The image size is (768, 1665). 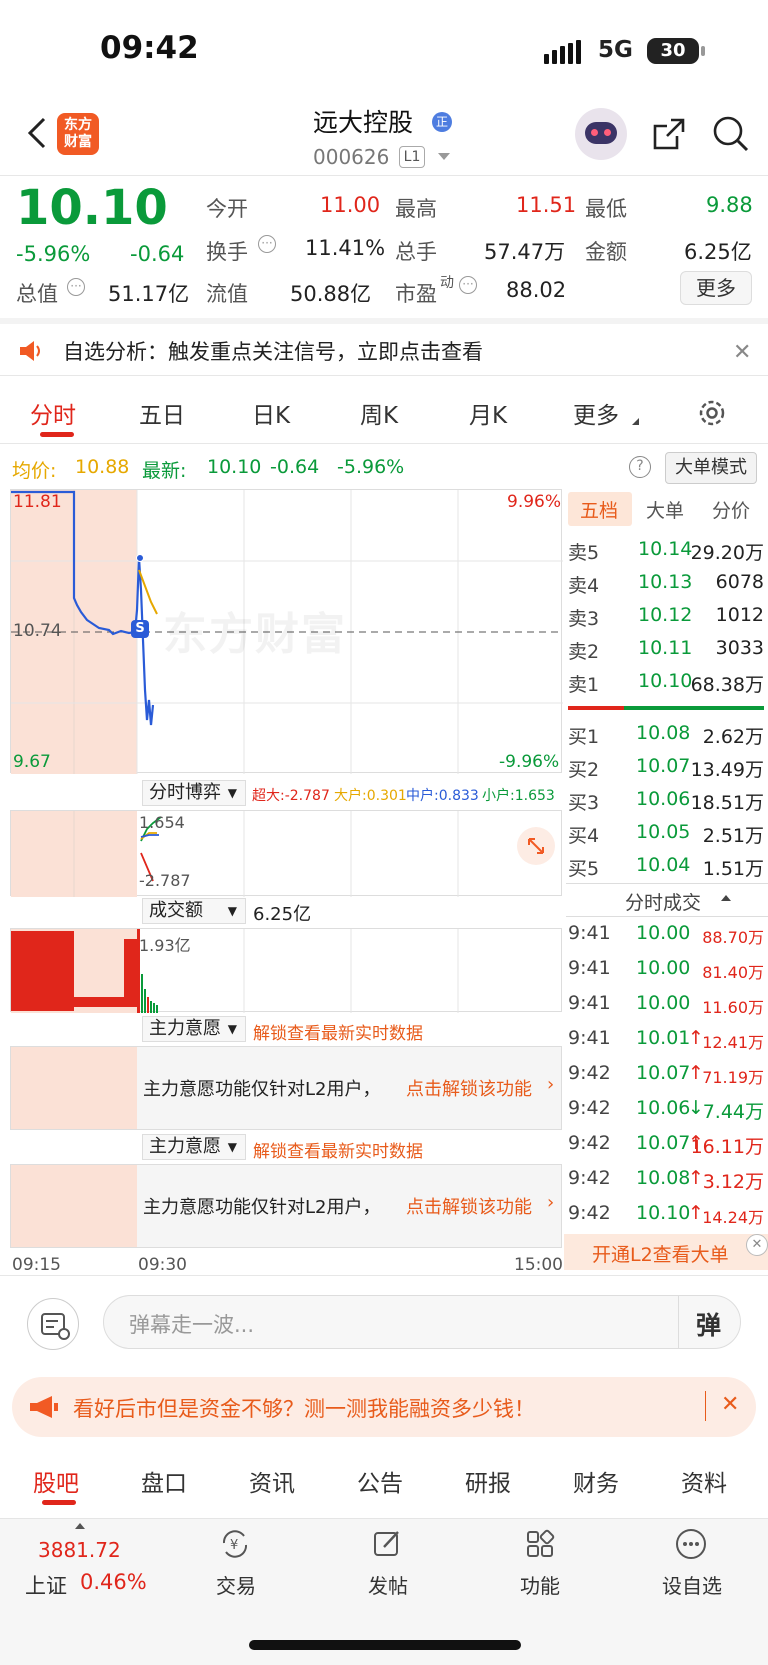 I want to click on tab-zhouk: 周K, so click(x=379, y=413).